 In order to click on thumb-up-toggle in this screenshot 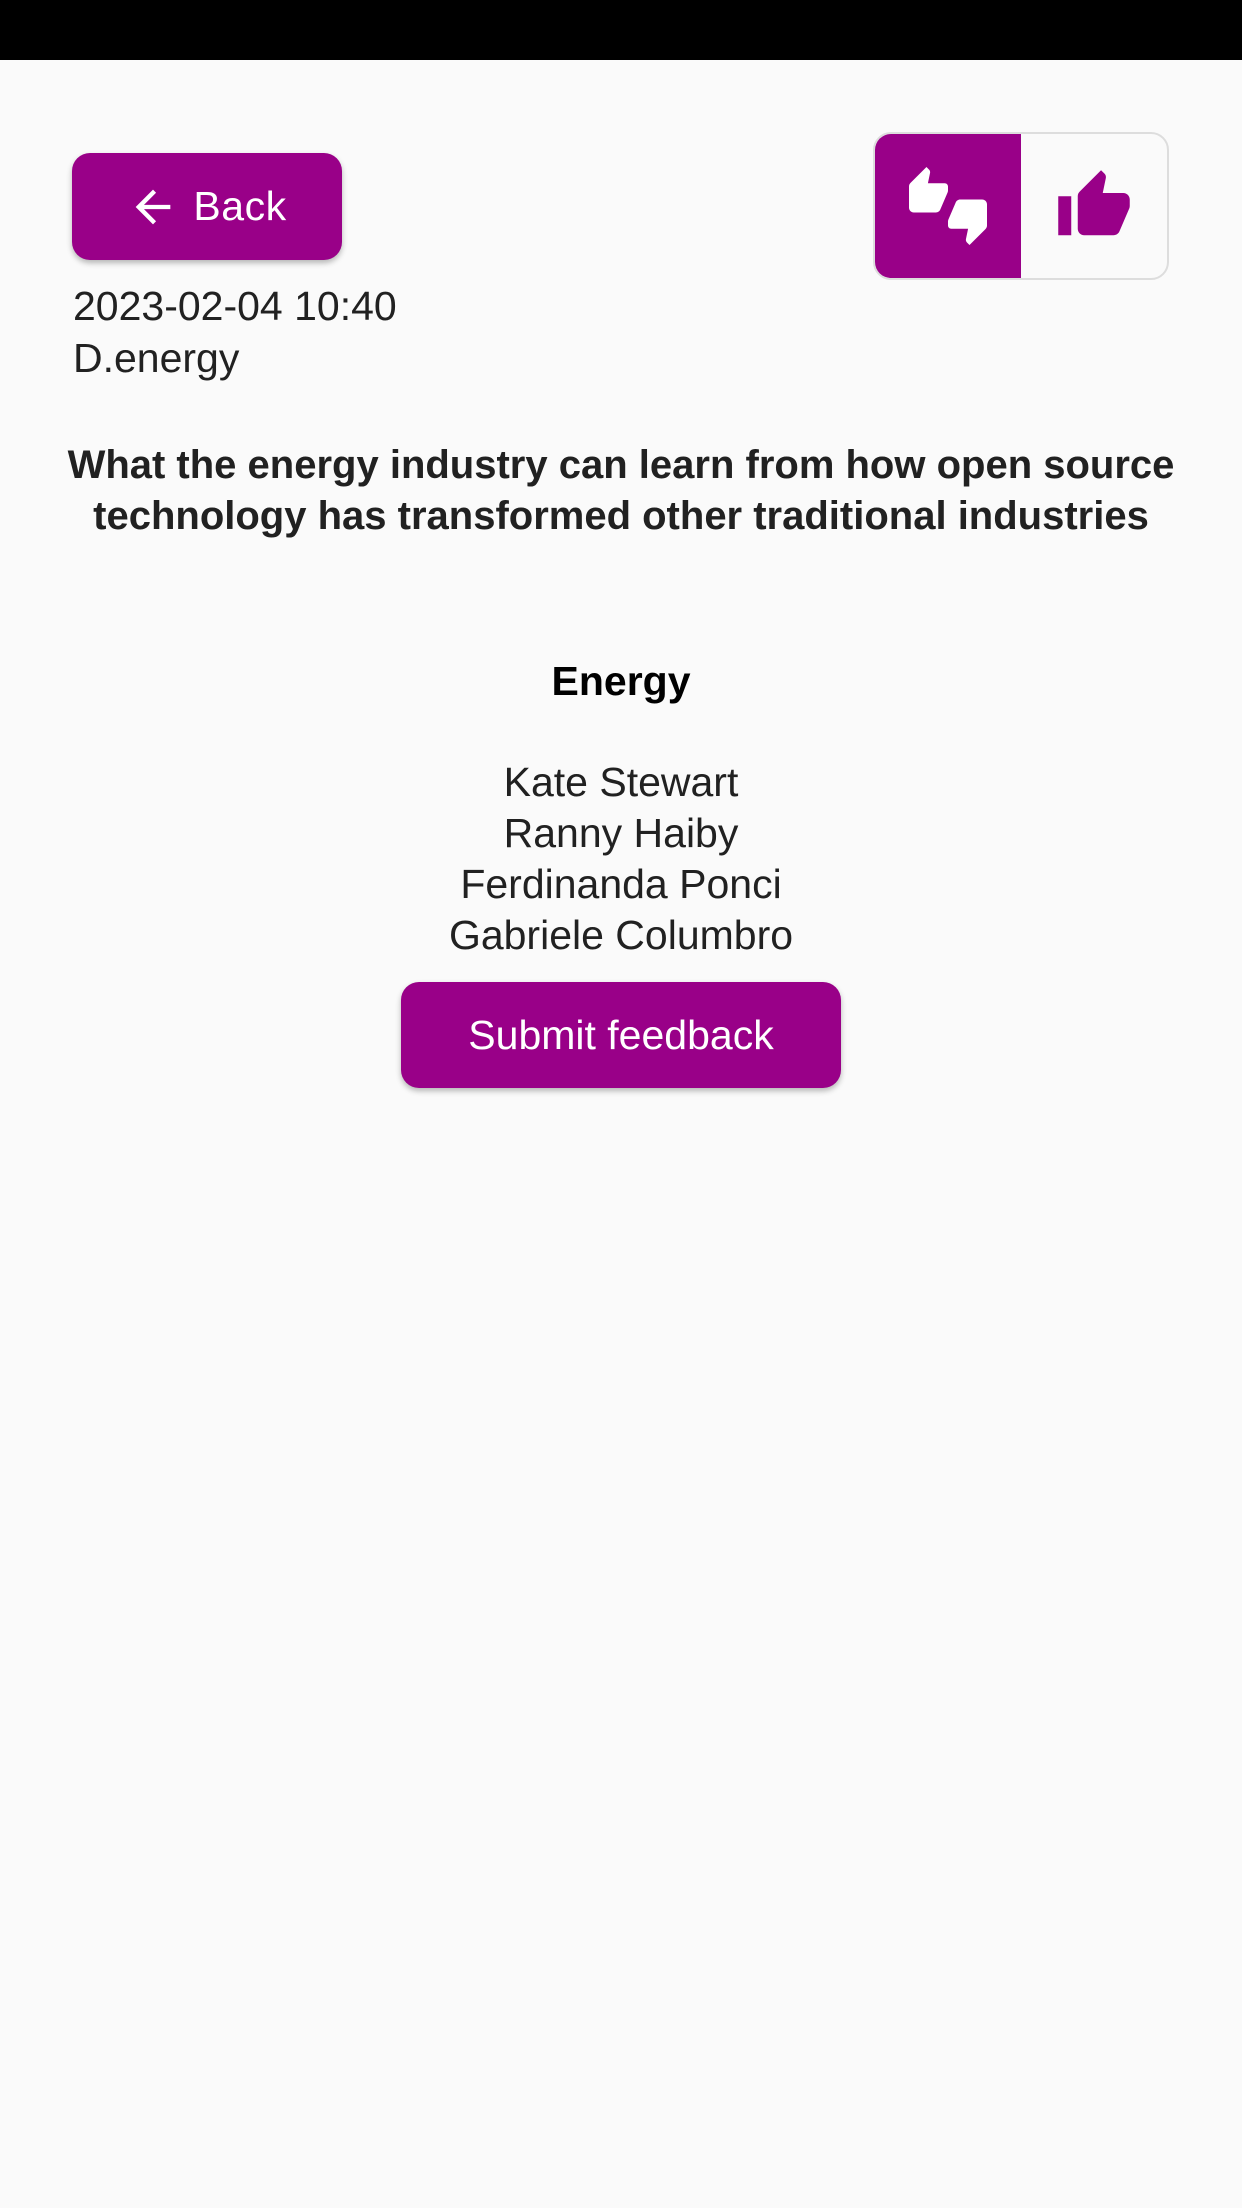, I will do `click(1094, 206)`.